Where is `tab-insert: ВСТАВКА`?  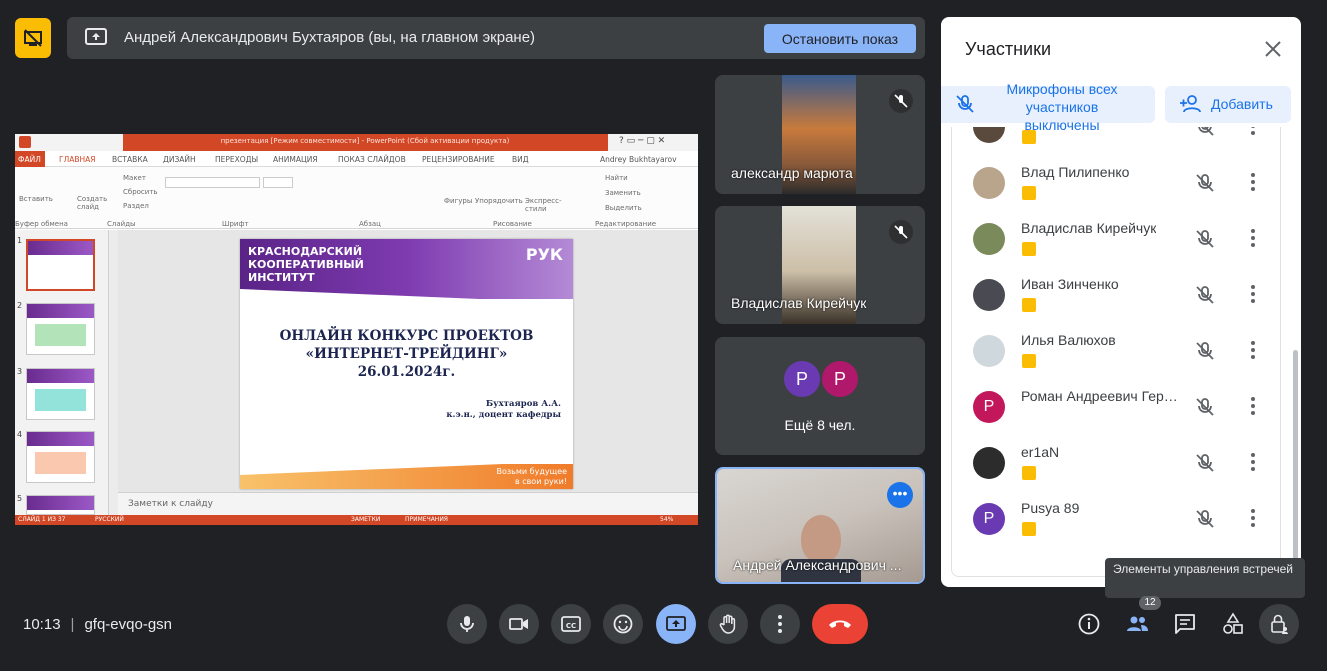
tab-insert: ВСТАВКА is located at coordinates (130, 159).